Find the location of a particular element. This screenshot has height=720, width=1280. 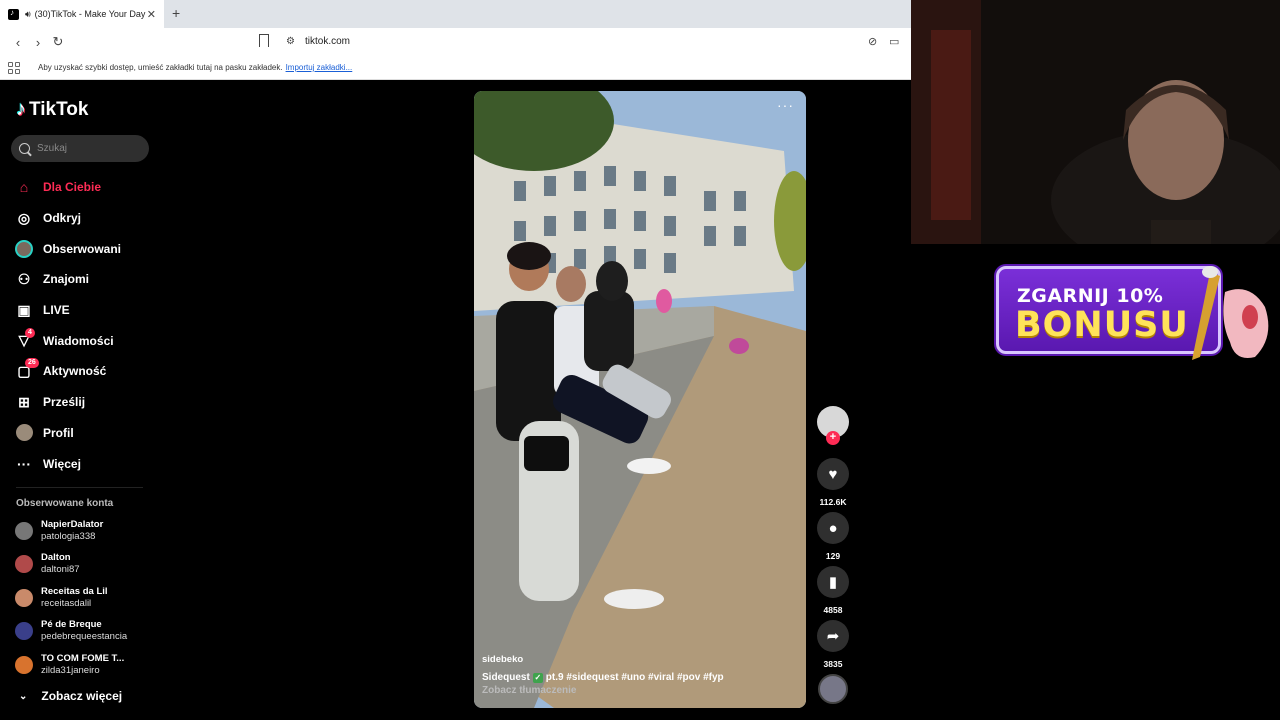

tab-tiktok: 🔊︎ (30)TikTok - Make Your Day ✕ is located at coordinates (82, 14).